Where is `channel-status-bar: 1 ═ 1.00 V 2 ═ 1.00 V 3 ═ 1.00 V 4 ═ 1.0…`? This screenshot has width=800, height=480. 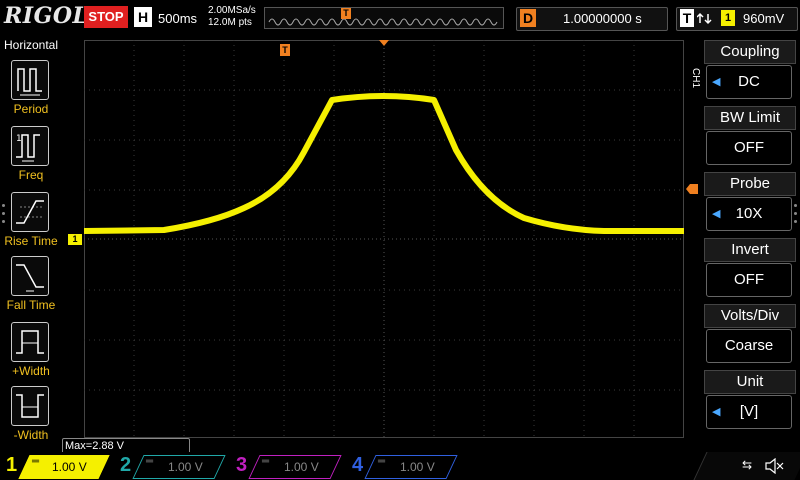
channel-status-bar: 1 ═ 1.00 V 2 ═ 1.00 V 3 ═ 1.00 V 4 ═ 1.0… is located at coordinates (400, 466).